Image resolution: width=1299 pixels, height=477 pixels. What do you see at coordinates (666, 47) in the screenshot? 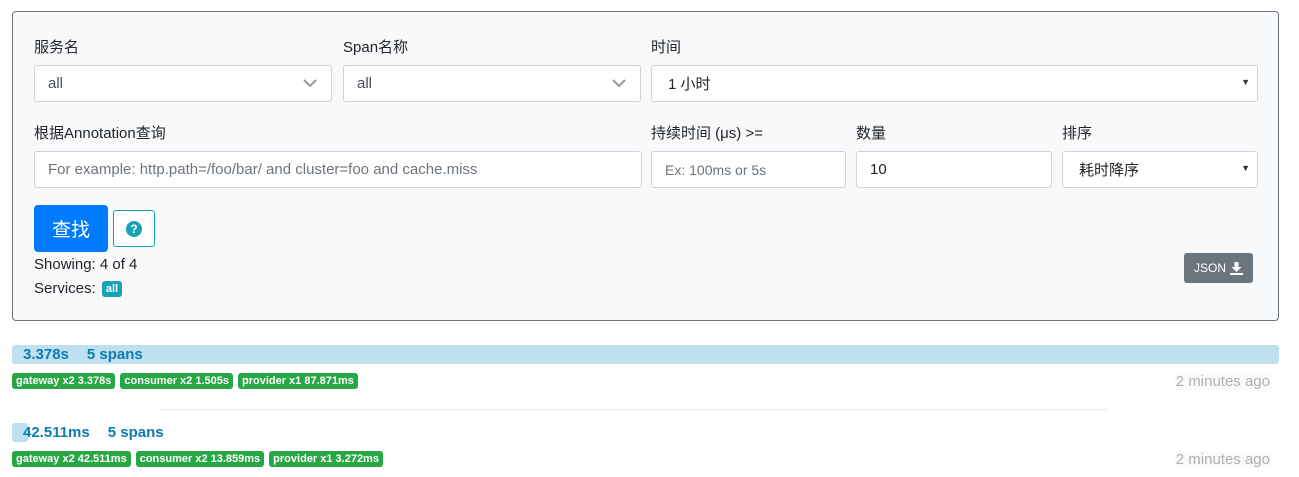
I see `time-label: 时间` at bounding box center [666, 47].